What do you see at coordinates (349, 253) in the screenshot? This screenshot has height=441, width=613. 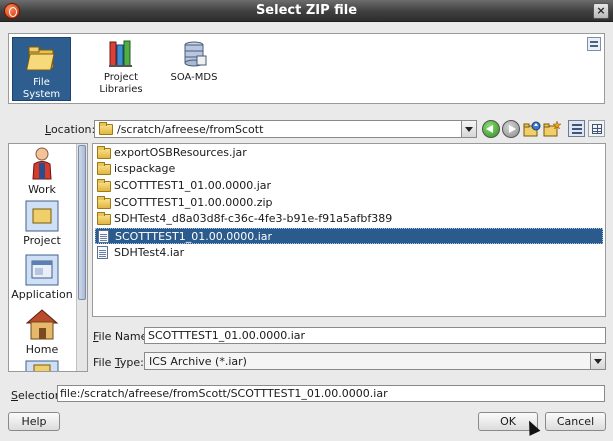 I see `list-item: SDHTest4.iar` at bounding box center [349, 253].